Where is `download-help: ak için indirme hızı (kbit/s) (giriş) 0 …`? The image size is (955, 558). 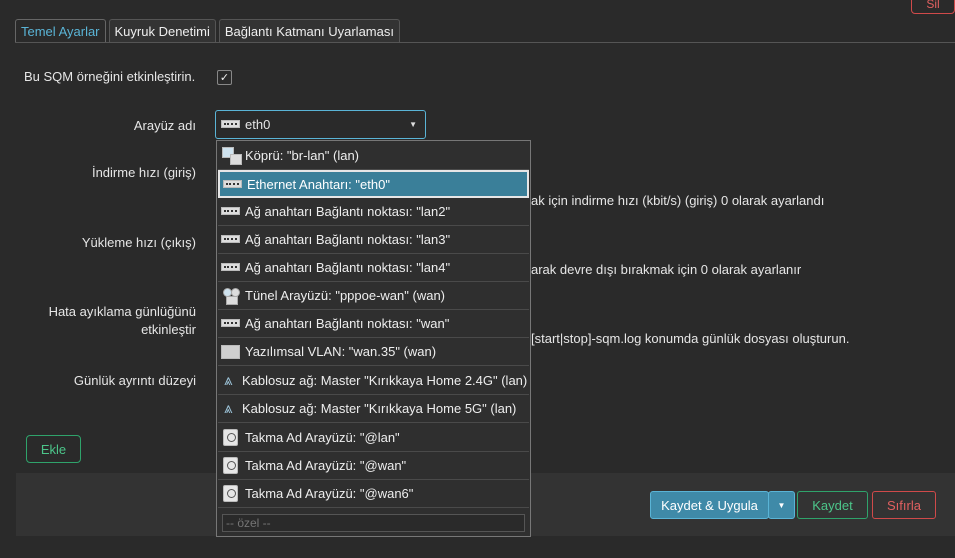
download-help: ak için indirme hızı (kbit/s) (giriş) 0 … is located at coordinates (678, 200).